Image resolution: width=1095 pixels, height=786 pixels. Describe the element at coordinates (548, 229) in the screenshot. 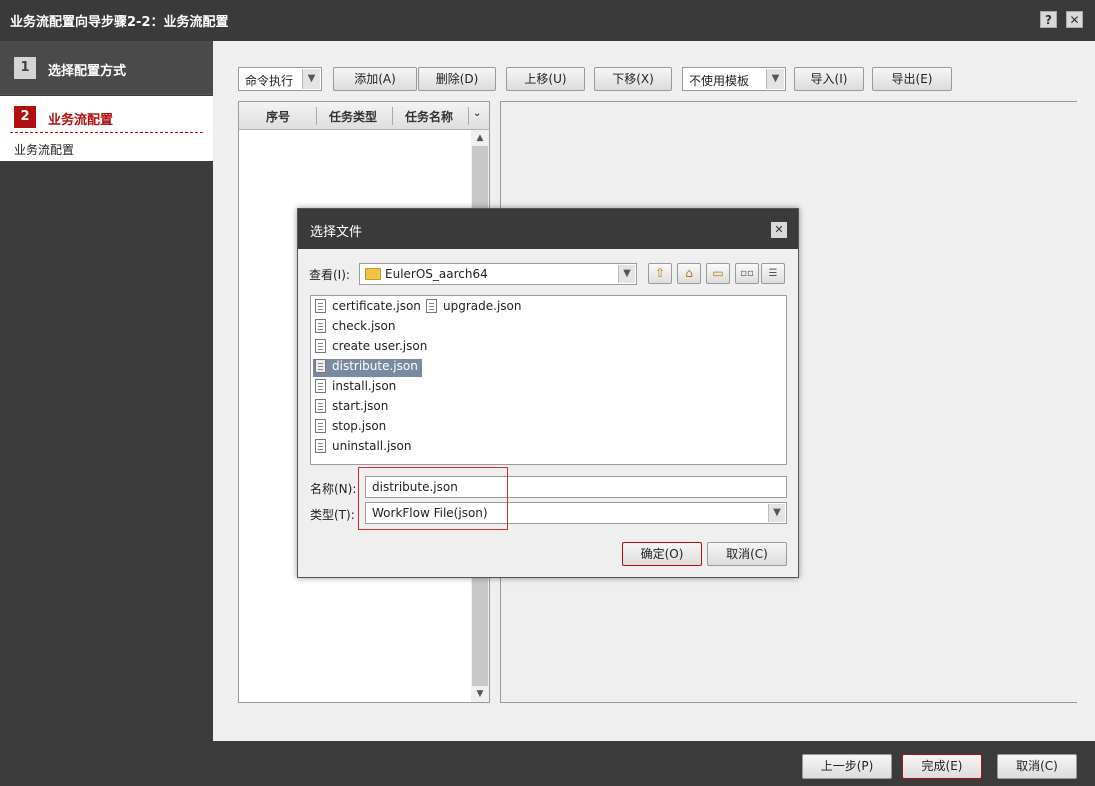

I see `dialog-titlebar: 选择文件 ✕` at that location.